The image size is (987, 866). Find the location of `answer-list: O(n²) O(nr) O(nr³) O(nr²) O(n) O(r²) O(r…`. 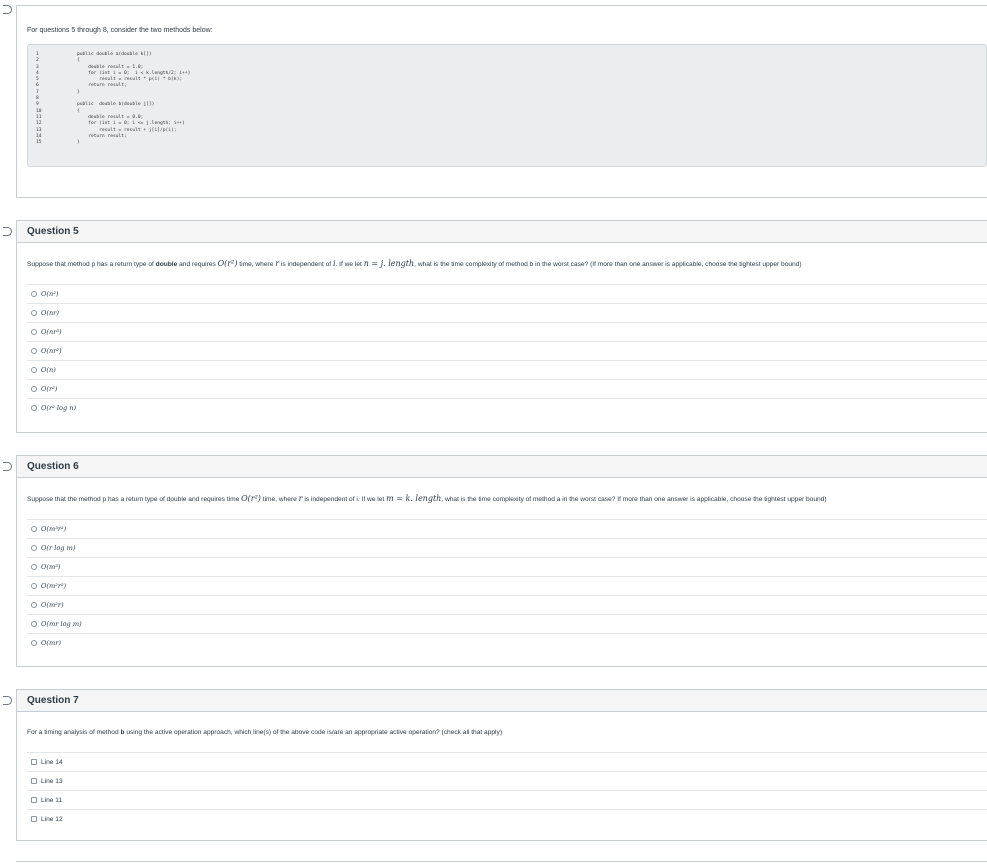

answer-list: O(n²) O(nr) O(nr³) O(nr²) O(n) O(r²) O(r… is located at coordinates (507, 350).